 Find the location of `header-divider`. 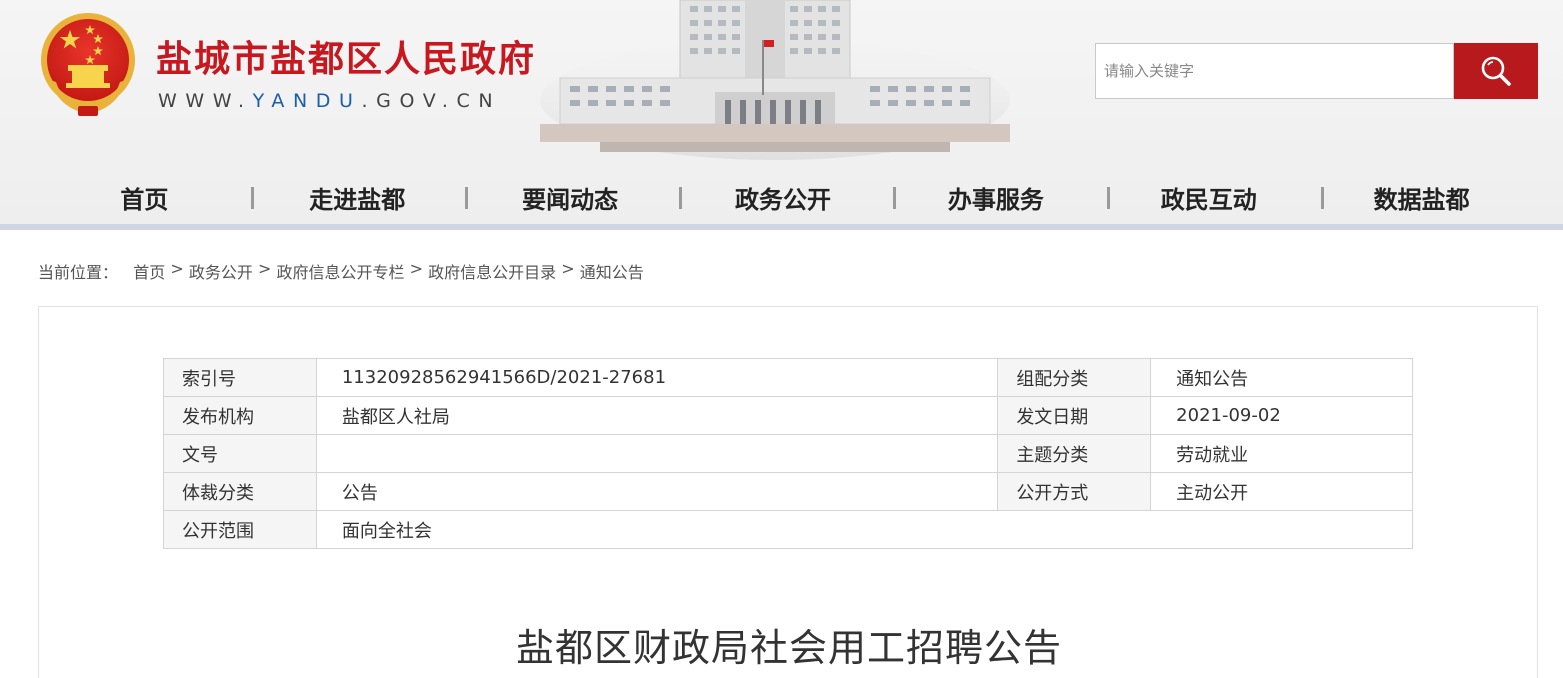

header-divider is located at coordinates (781, 227).